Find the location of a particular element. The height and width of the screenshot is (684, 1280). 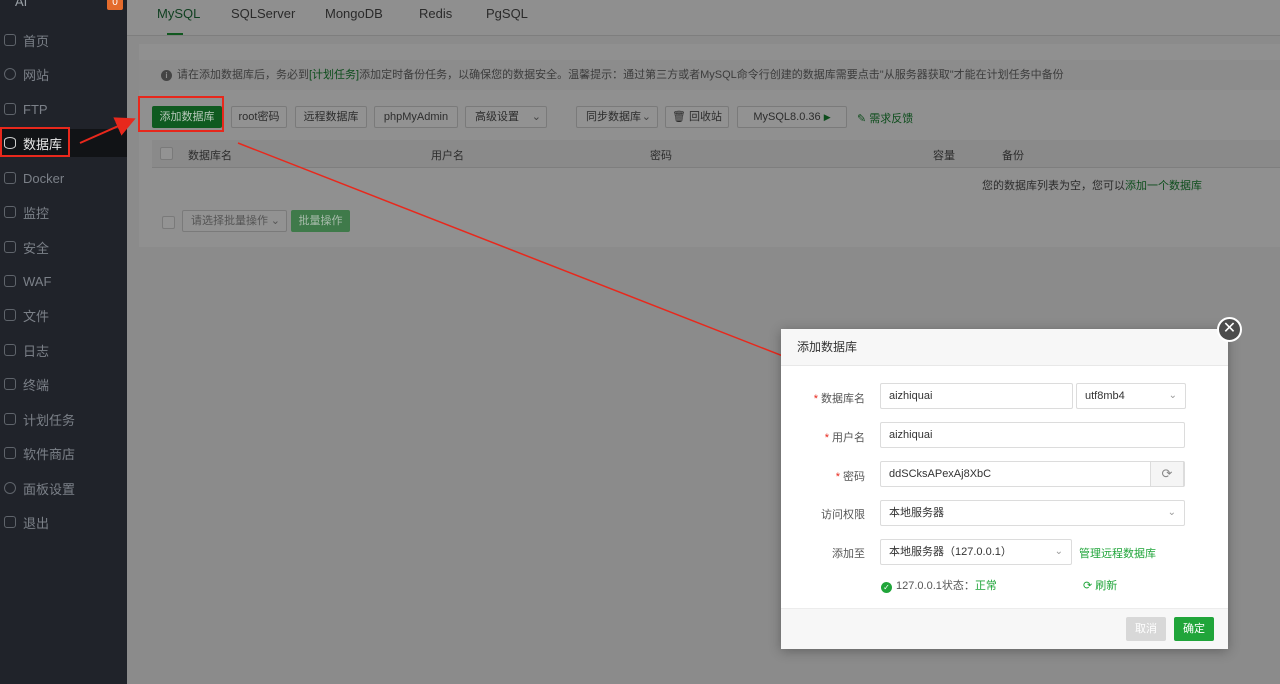

sidebar-item-label: 终端 is located at coordinates (36, 385).